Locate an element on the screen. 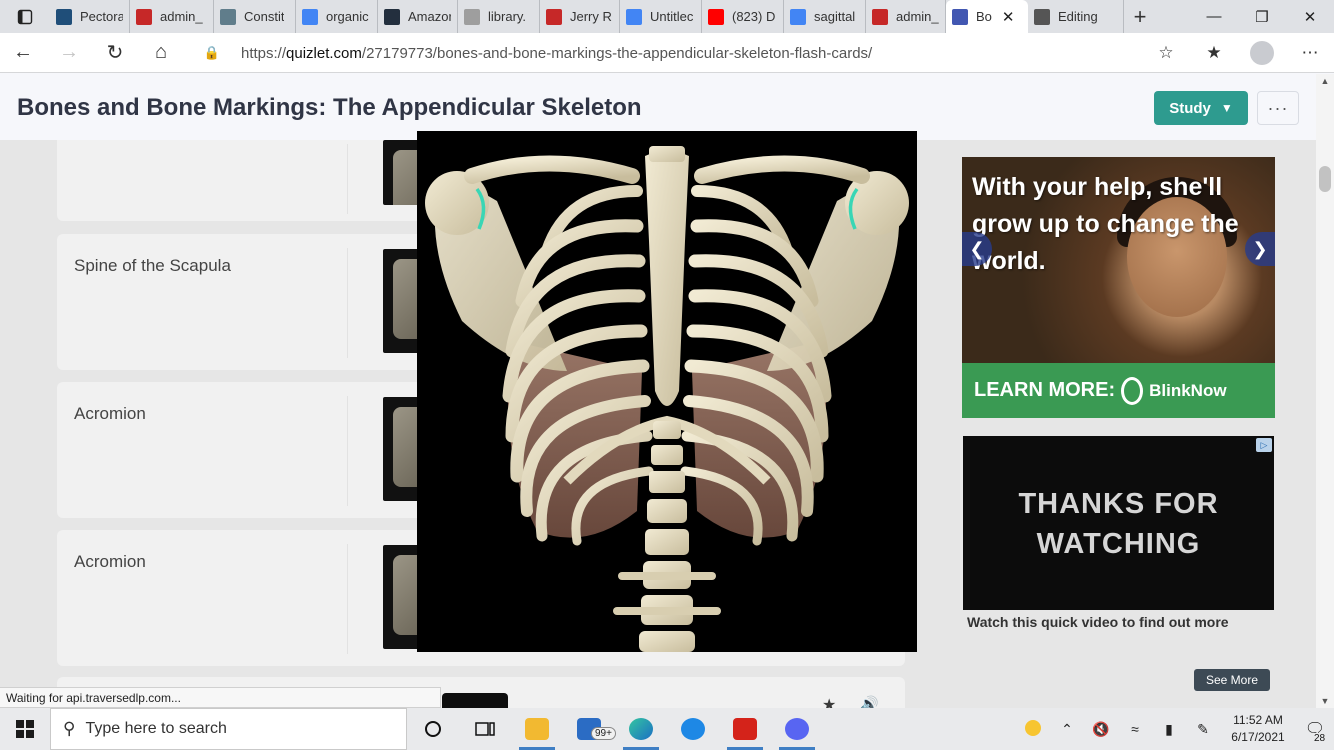  card-term: Acromion is located at coordinates (110, 561).